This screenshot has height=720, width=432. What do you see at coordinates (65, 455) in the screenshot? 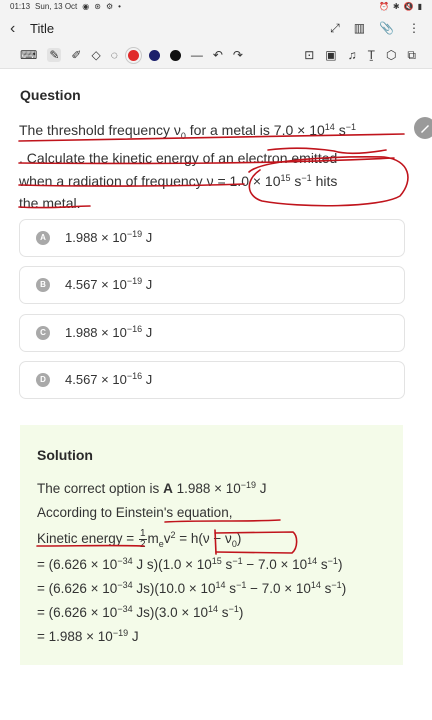
I see `solution-heading: Solution` at bounding box center [65, 455].